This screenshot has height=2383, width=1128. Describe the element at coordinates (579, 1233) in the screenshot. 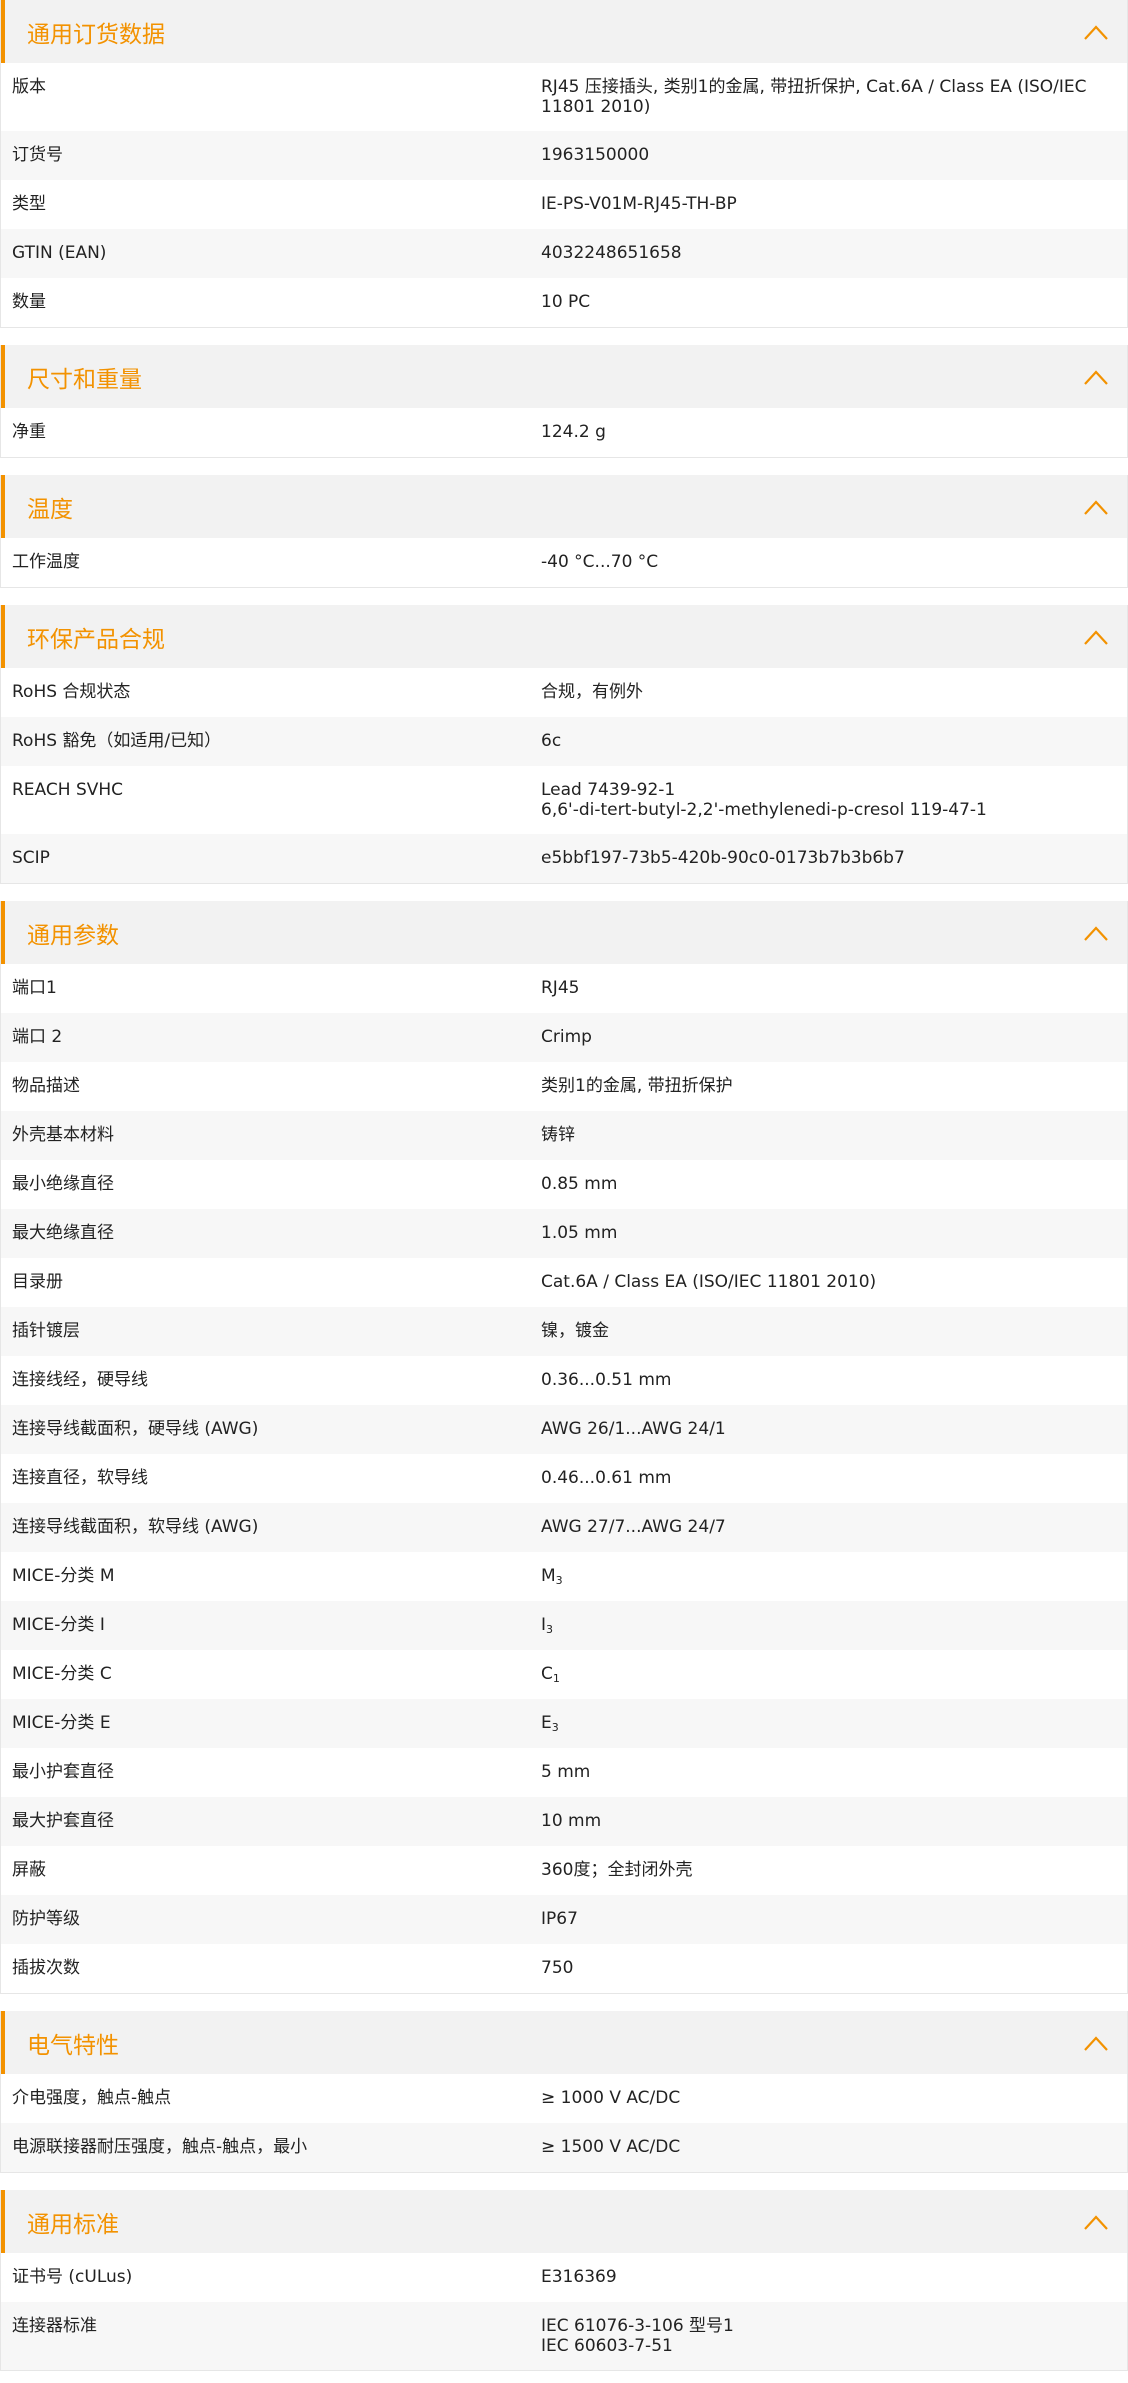

I see `spec-value-text: 1.05 mm` at that location.